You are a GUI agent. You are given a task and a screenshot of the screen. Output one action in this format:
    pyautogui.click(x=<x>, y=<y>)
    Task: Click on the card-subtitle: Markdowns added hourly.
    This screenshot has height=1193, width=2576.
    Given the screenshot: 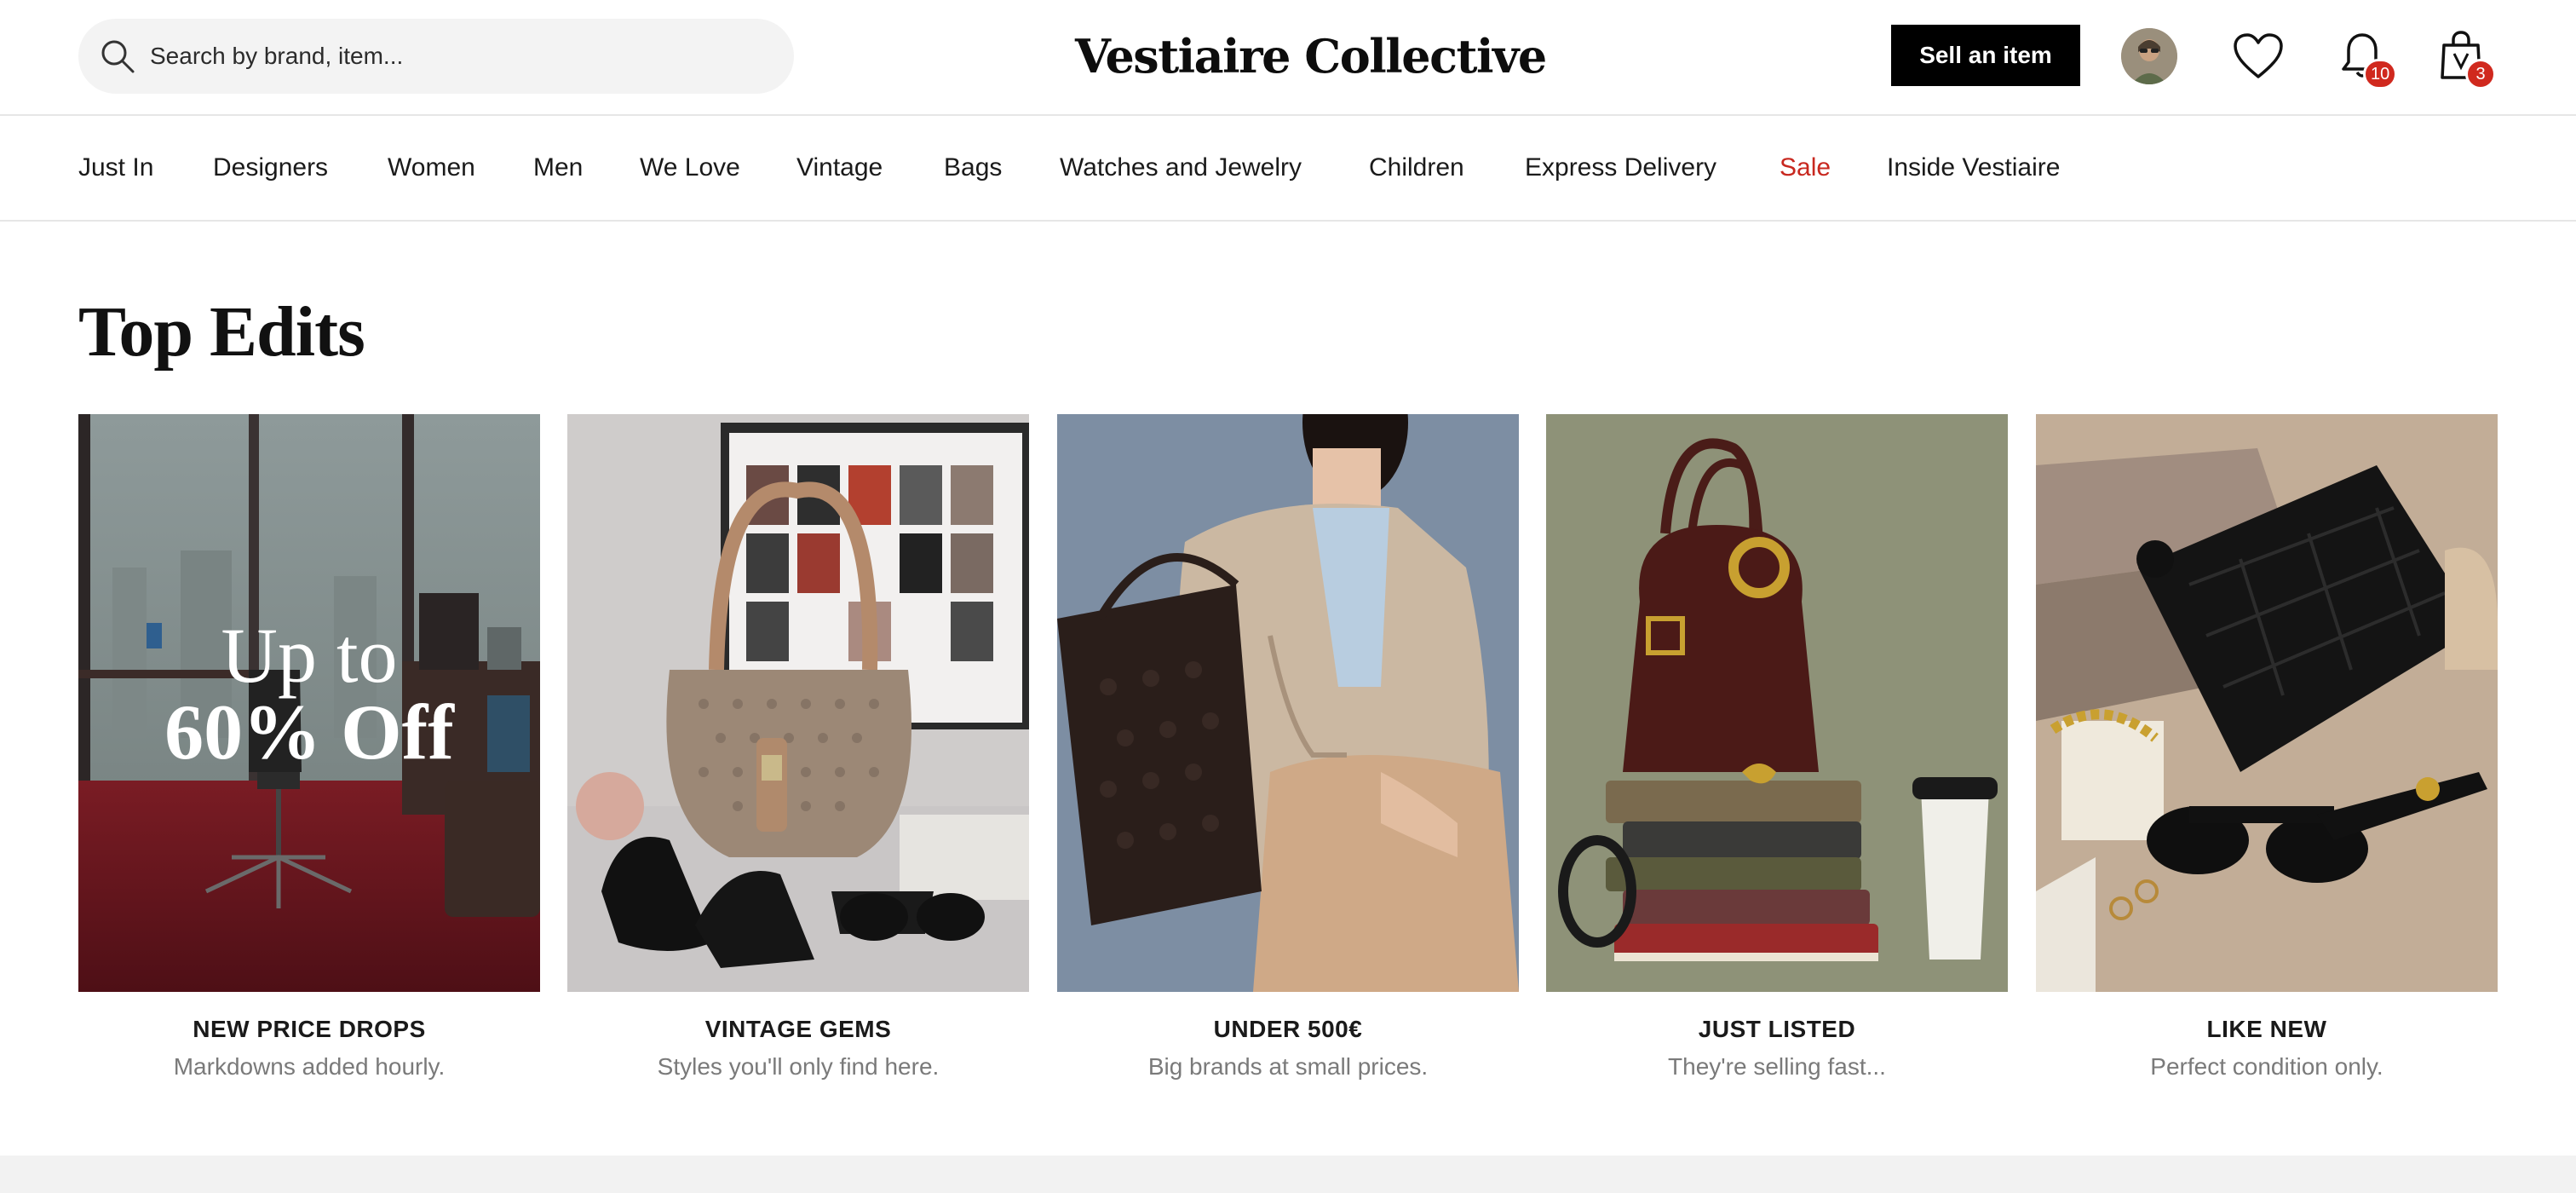 What is the action you would take?
    pyautogui.click(x=309, y=1066)
    